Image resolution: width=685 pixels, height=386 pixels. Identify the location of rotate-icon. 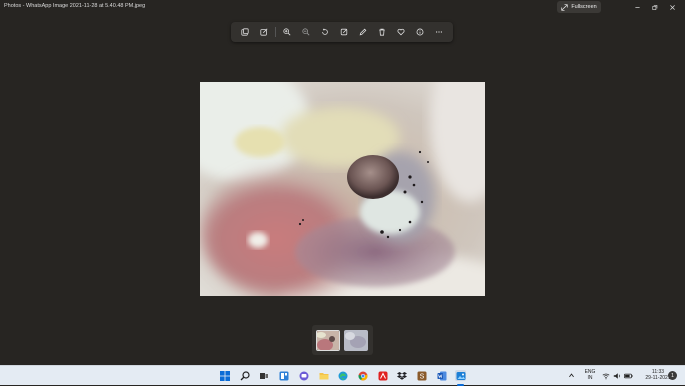
(325, 31).